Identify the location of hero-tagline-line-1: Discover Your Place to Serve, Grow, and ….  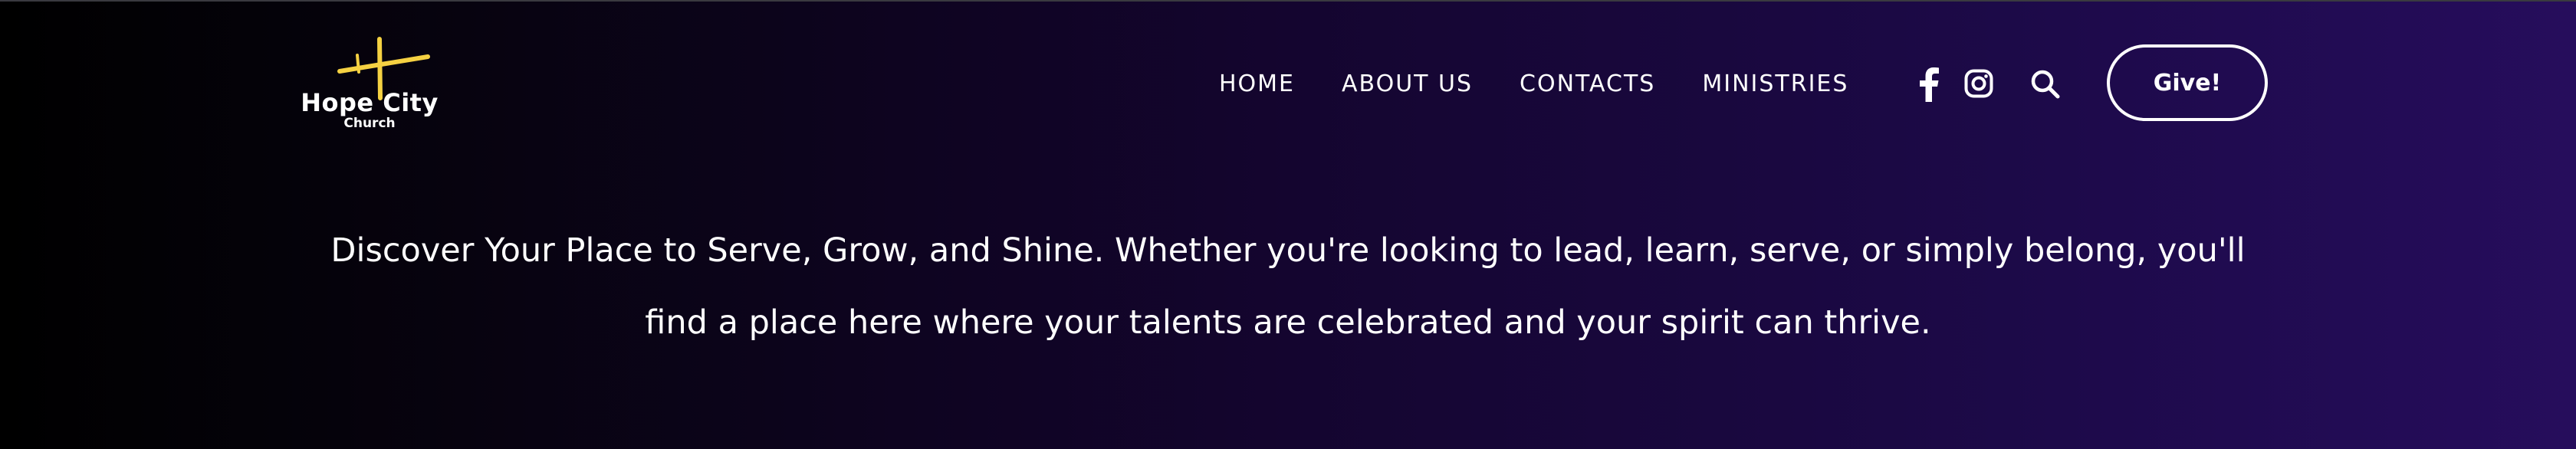
(1288, 250).